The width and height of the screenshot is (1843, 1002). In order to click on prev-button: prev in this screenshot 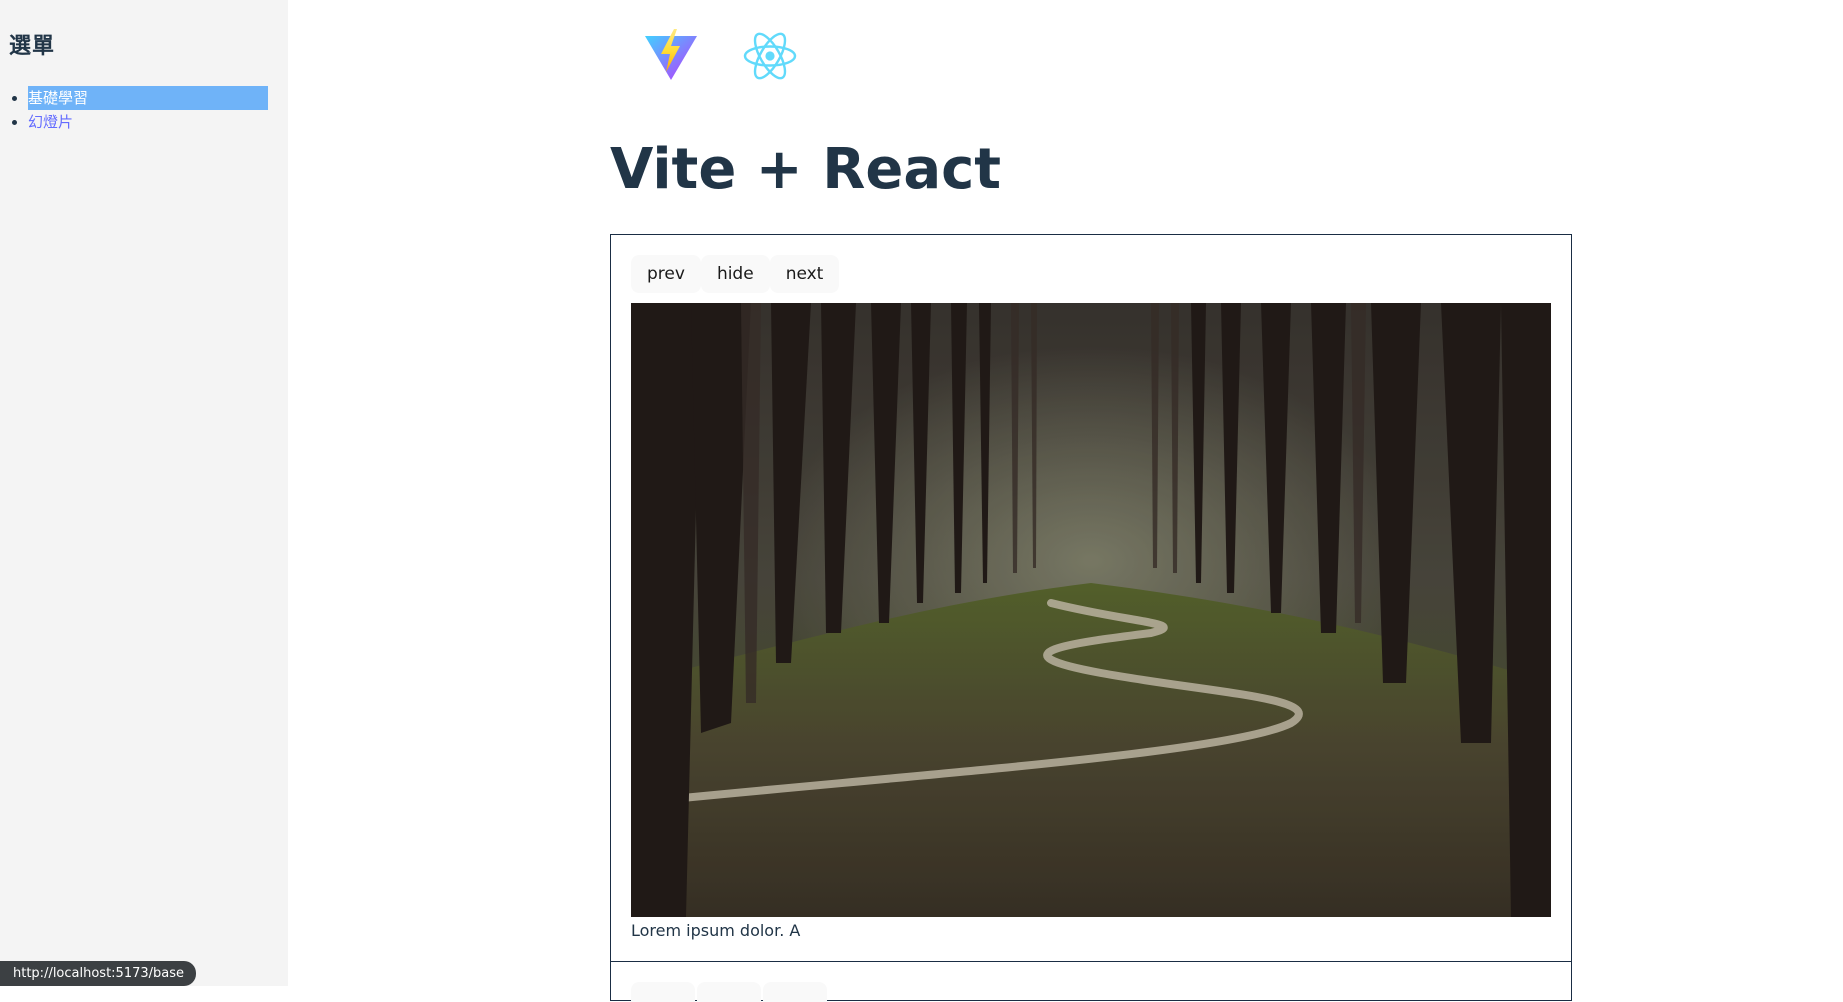, I will do `click(666, 274)`.